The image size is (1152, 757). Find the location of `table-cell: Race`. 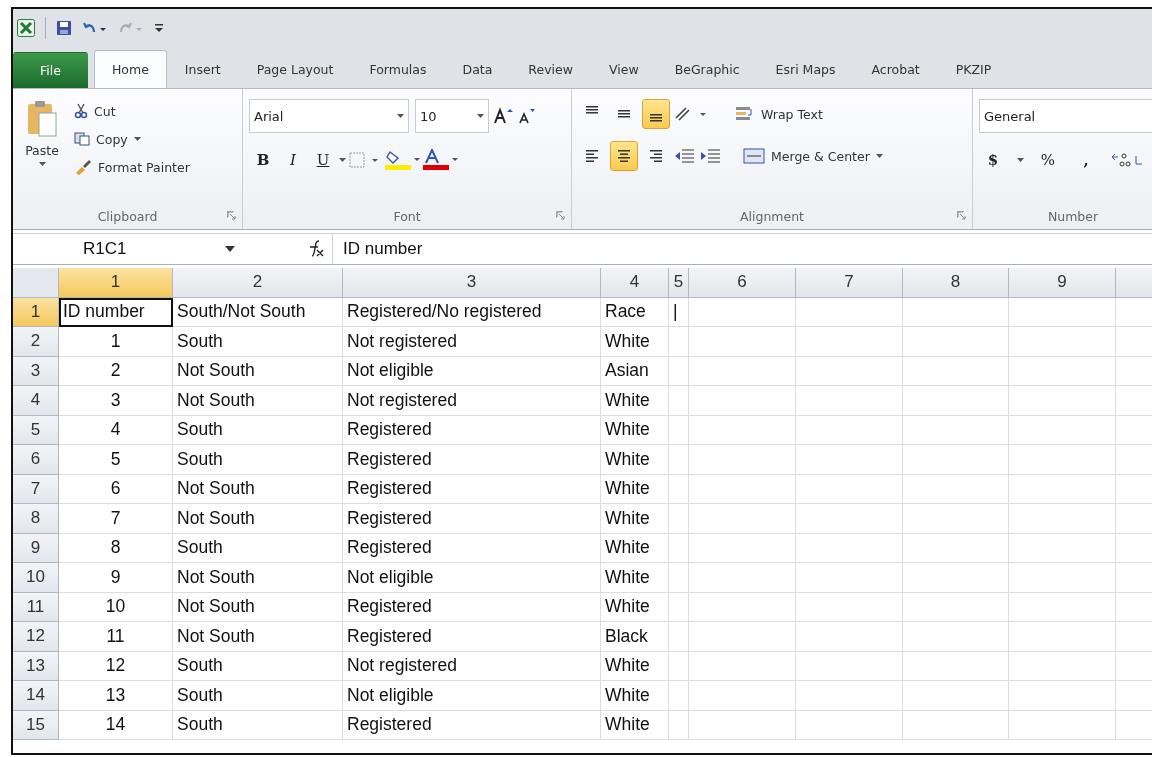

table-cell: Race is located at coordinates (635, 312).